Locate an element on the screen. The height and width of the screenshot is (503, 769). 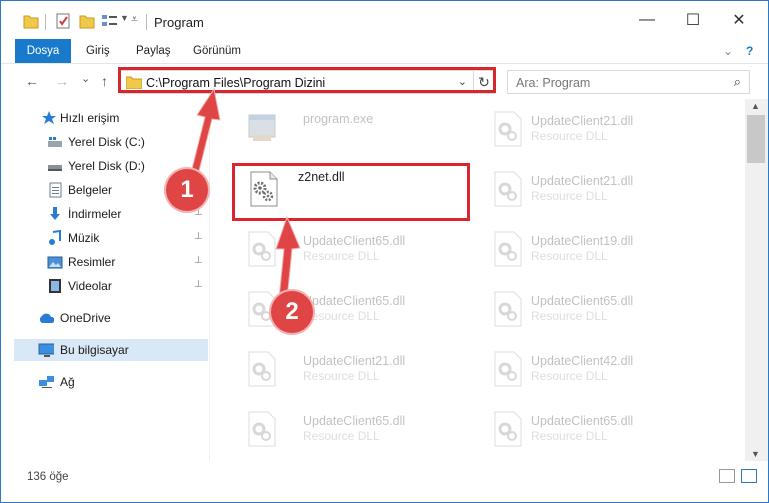
annotation-arrows is located at coordinates (245, 194).